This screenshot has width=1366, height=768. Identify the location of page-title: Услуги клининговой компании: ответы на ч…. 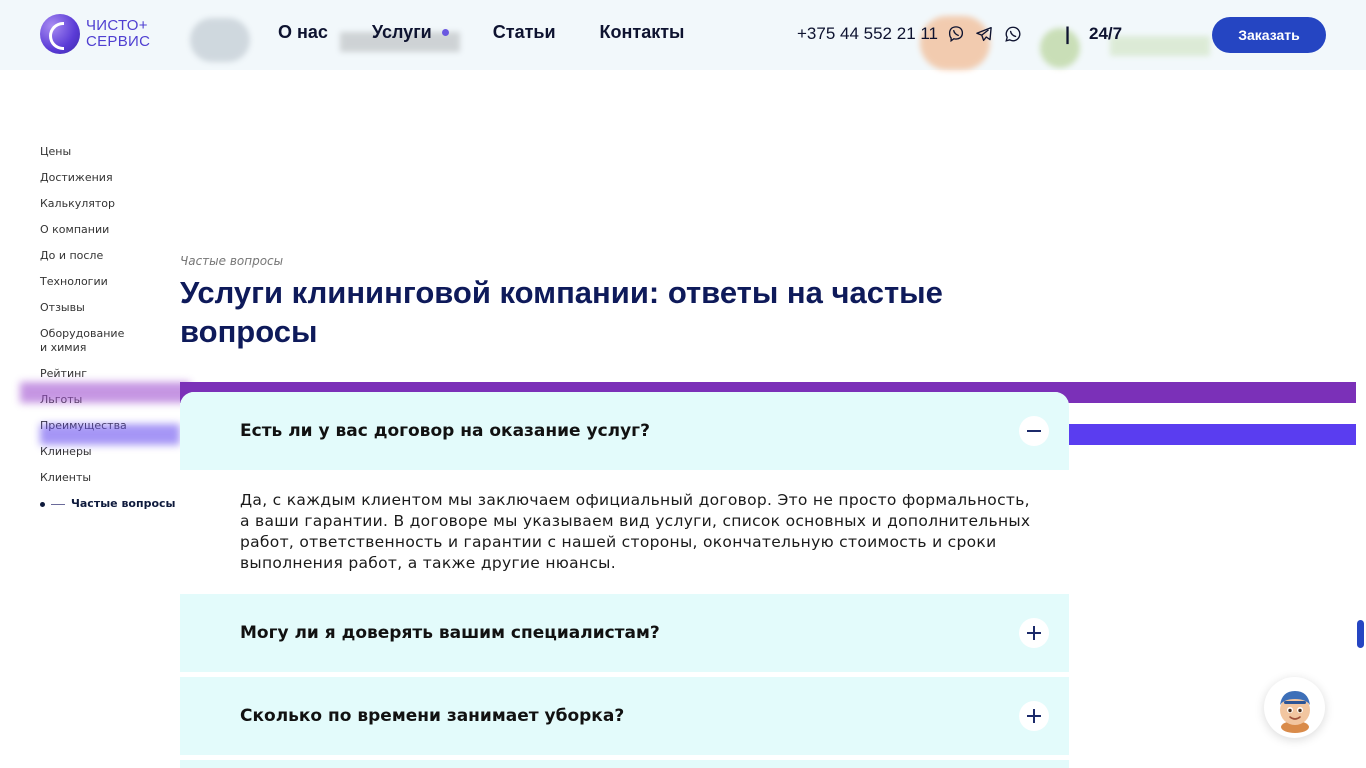
(561, 312).